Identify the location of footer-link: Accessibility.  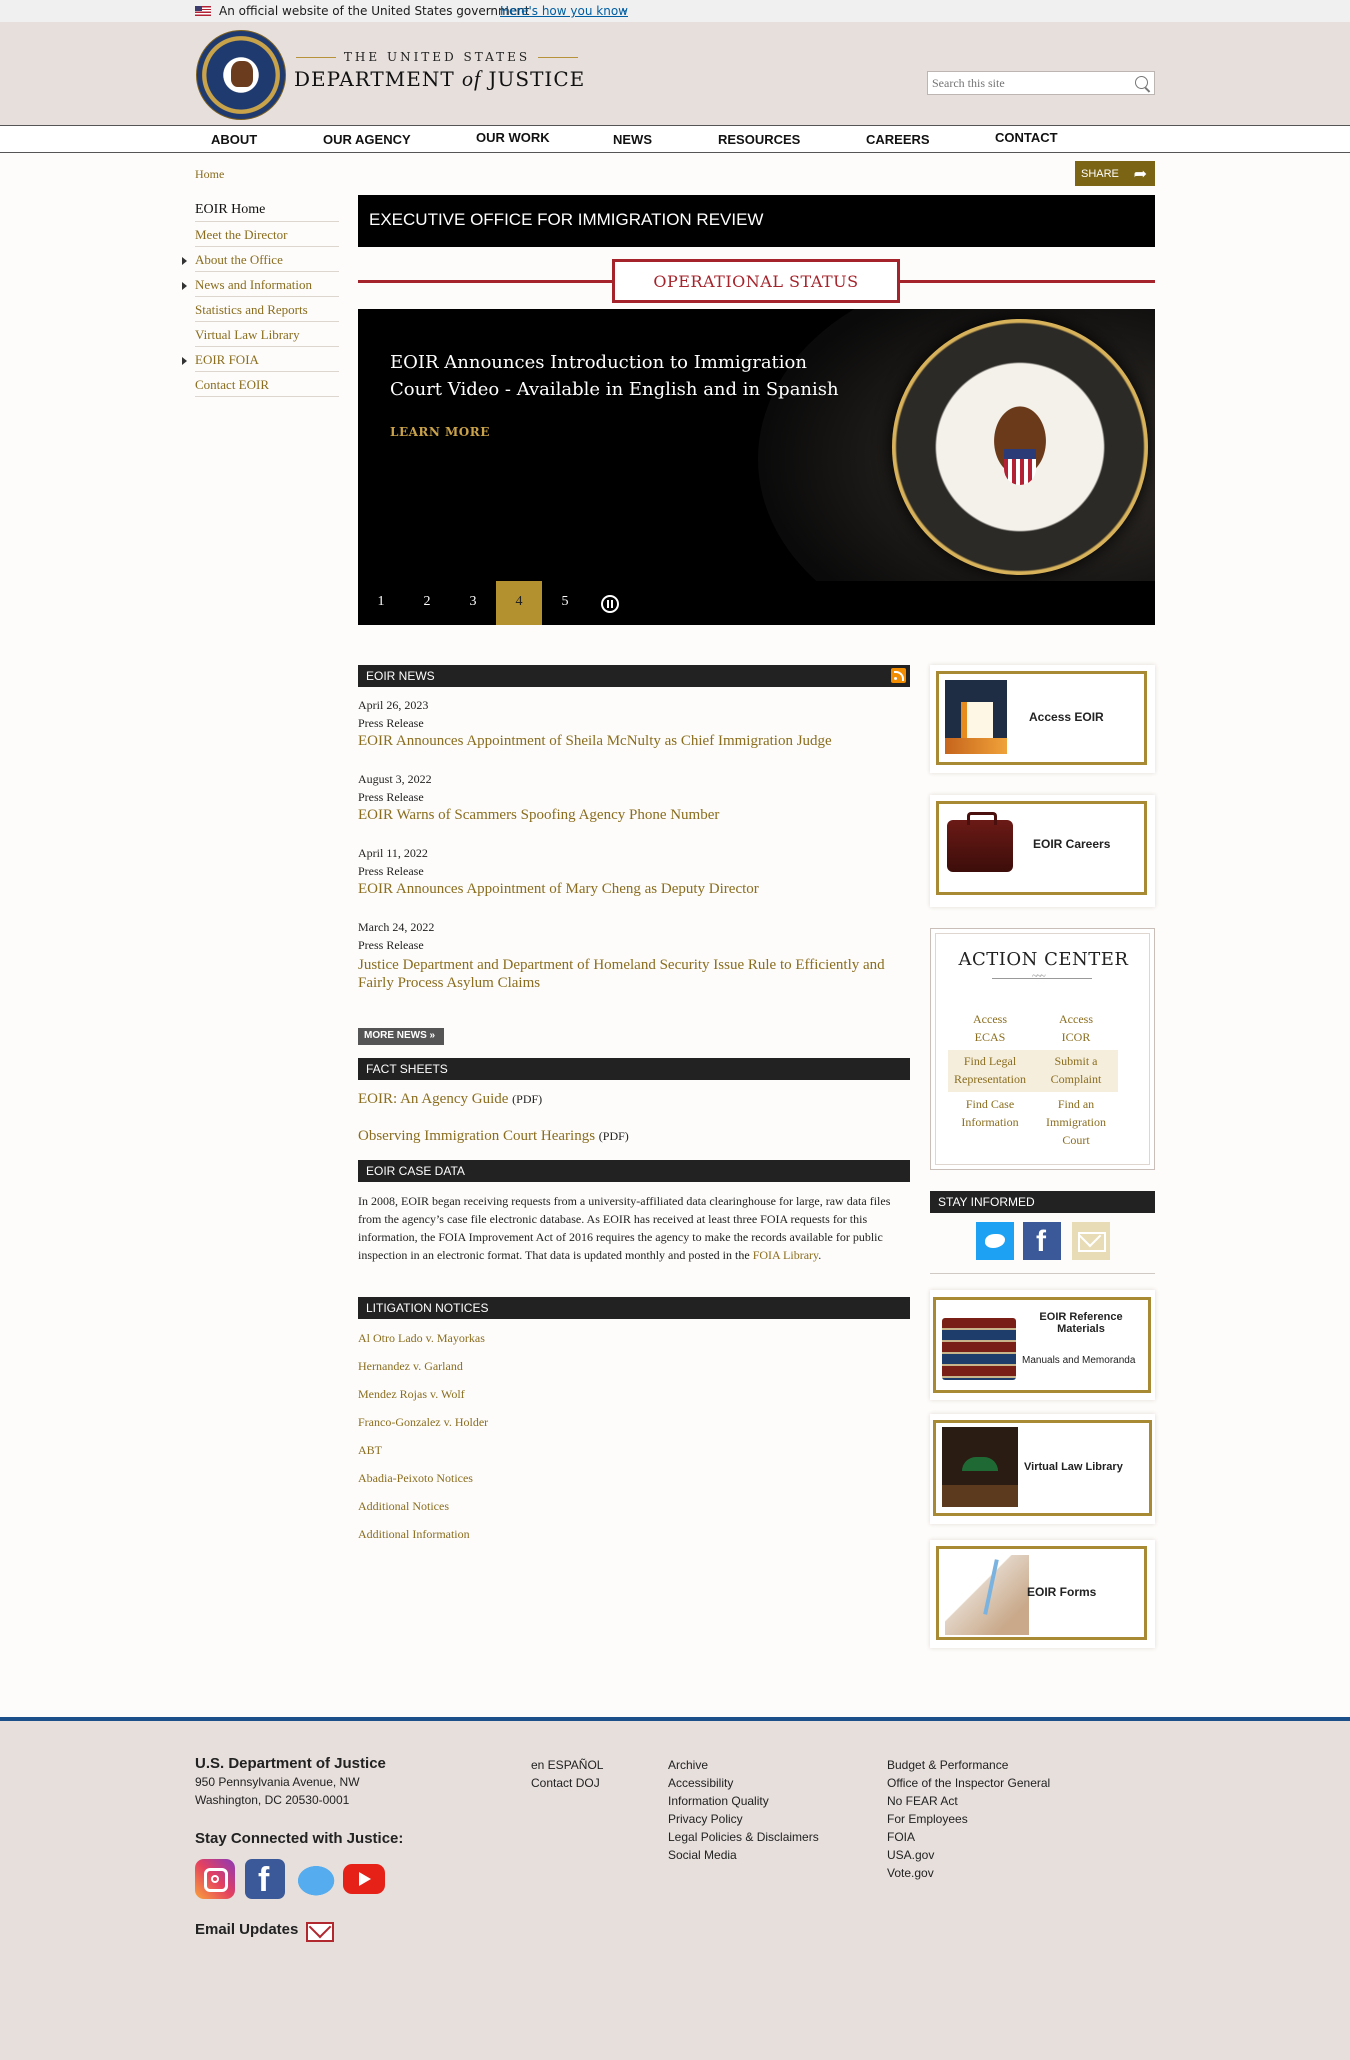
(700, 1783).